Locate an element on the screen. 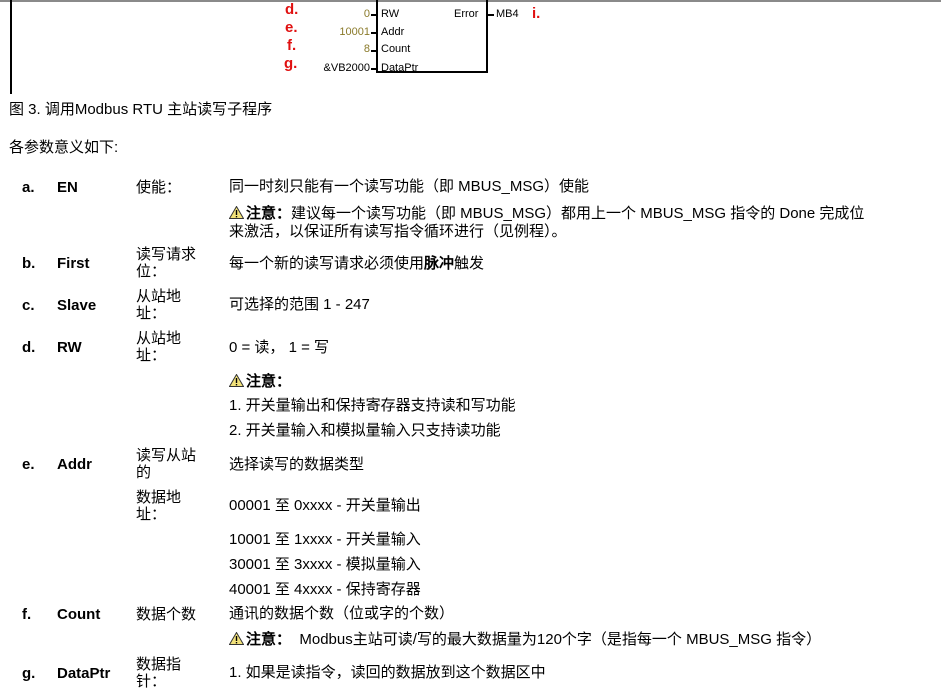 This screenshot has width=941, height=690. text-part: 每一个新的读写请求必须使用 is located at coordinates (327, 263).